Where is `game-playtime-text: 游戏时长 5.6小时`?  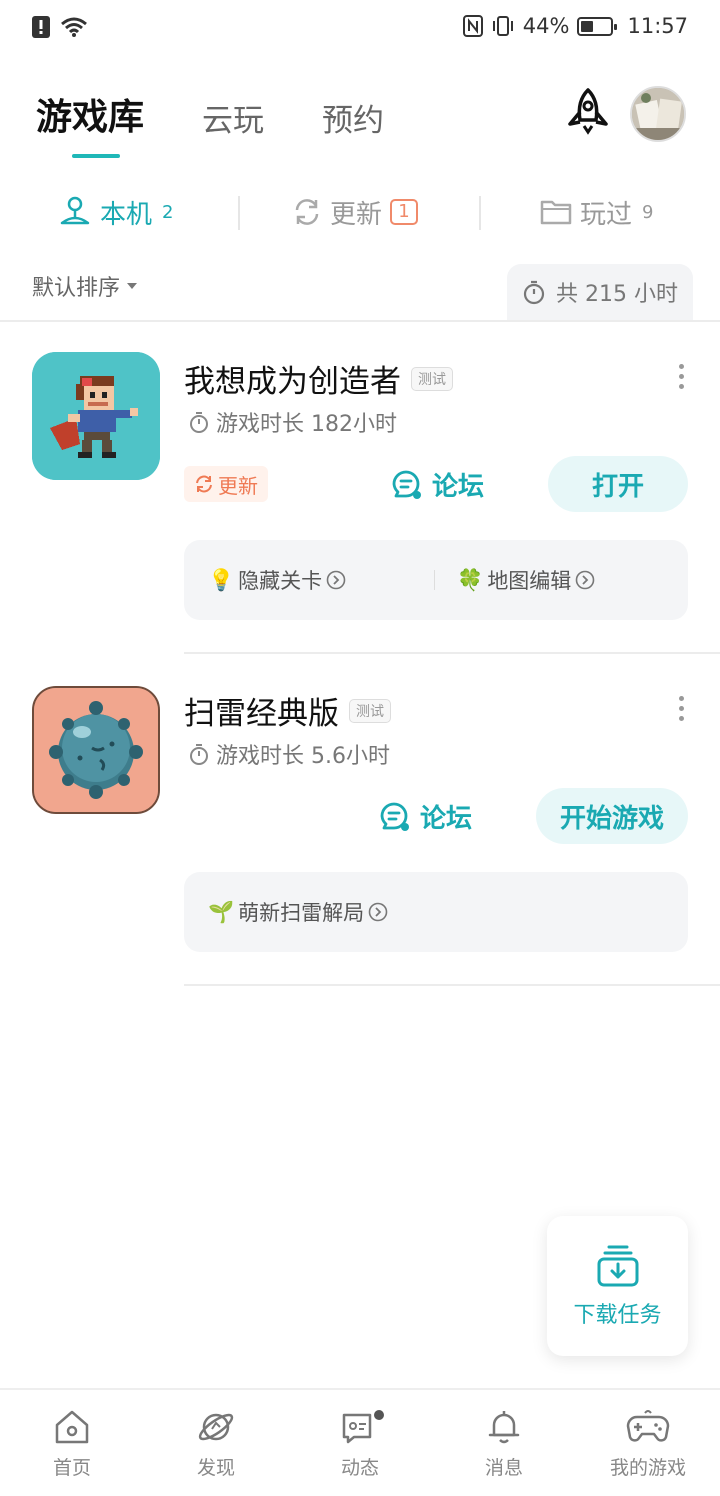 game-playtime-text: 游戏时长 5.6小时 is located at coordinates (303, 756).